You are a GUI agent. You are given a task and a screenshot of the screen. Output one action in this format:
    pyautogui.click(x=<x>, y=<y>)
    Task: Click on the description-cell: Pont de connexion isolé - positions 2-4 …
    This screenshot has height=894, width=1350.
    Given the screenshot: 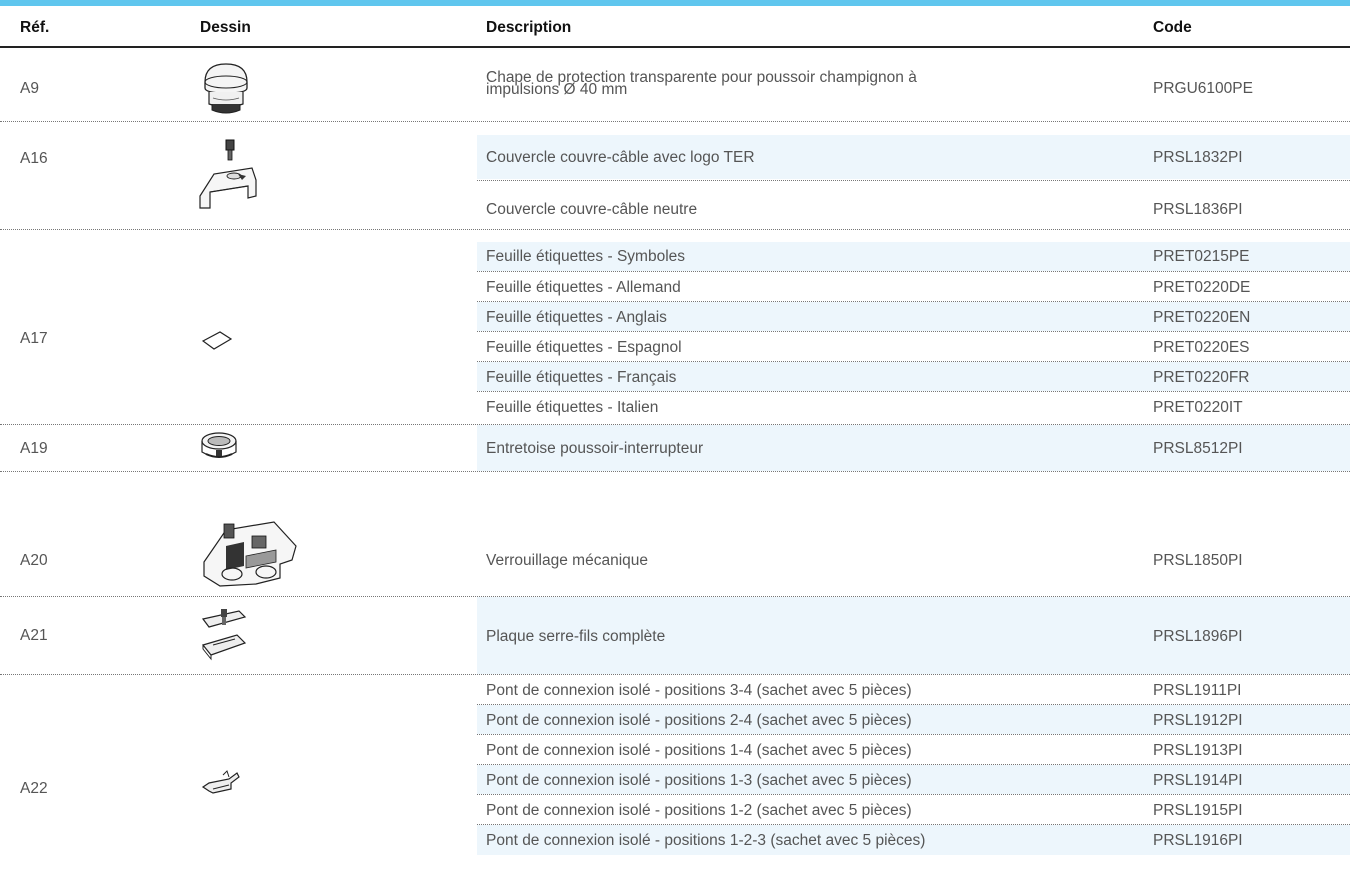 What is the action you would take?
    pyautogui.click(x=699, y=720)
    